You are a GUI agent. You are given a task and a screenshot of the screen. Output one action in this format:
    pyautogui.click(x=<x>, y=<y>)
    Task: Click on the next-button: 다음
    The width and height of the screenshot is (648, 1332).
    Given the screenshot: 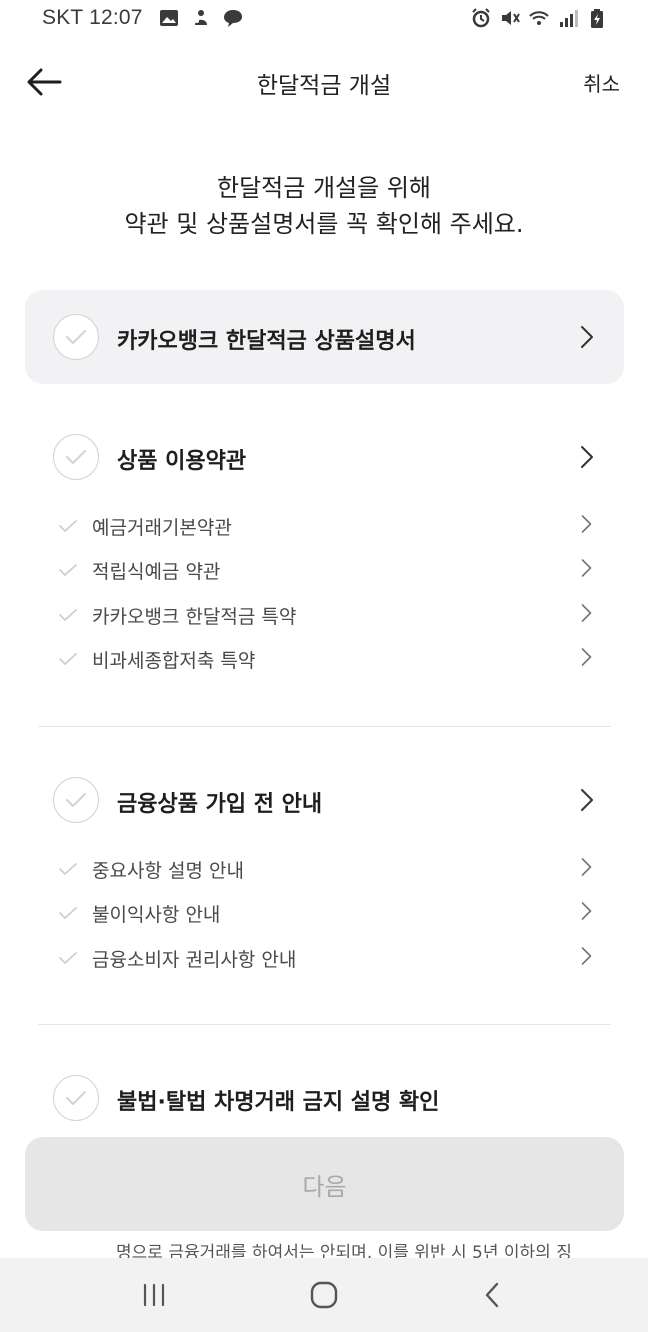 What is the action you would take?
    pyautogui.click(x=324, y=1184)
    